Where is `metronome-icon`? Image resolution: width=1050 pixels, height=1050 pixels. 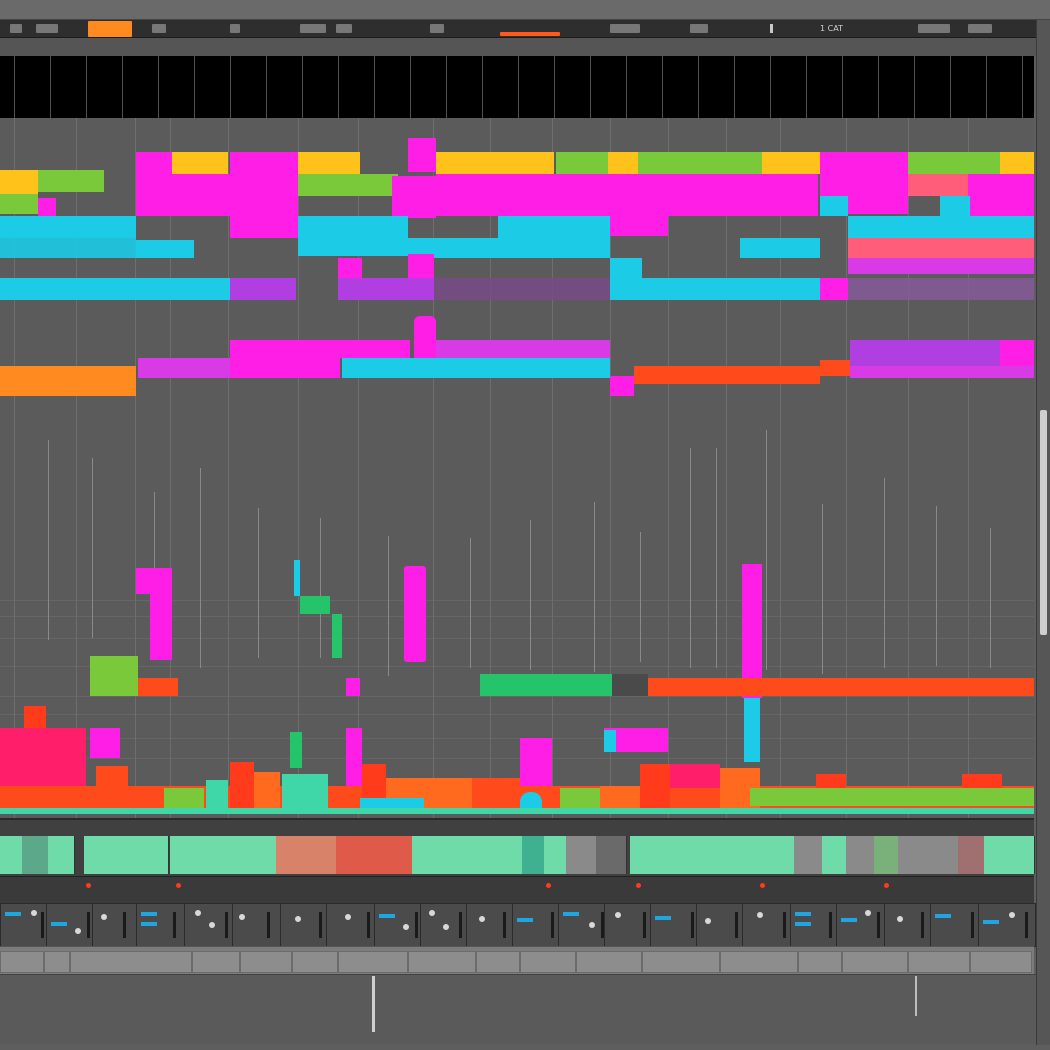 metronome-icon is located at coordinates (159, 28).